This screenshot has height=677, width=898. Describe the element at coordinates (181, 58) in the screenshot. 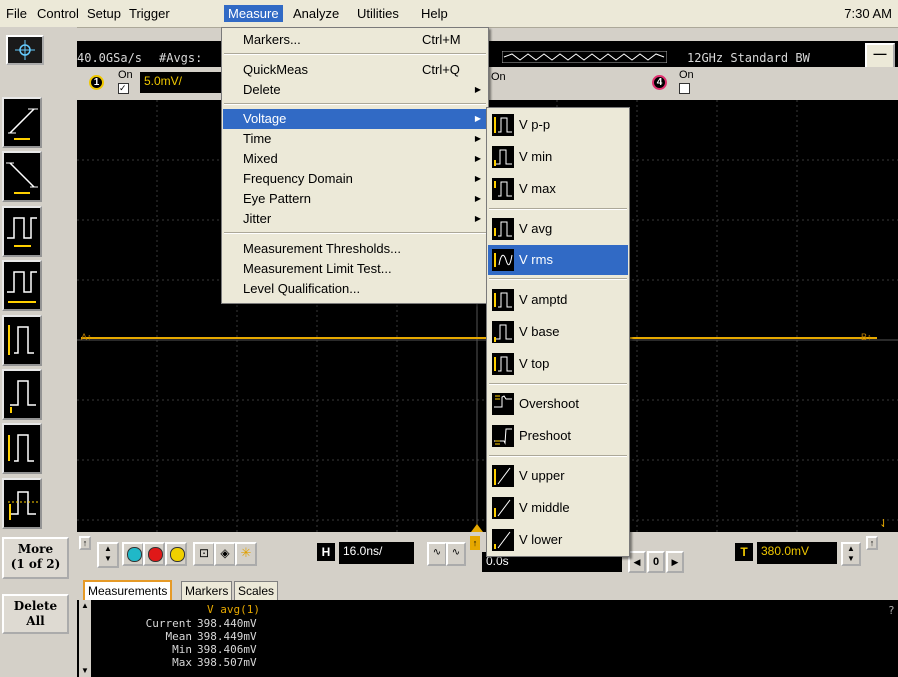

I see `averages-label: #Avgs:` at that location.